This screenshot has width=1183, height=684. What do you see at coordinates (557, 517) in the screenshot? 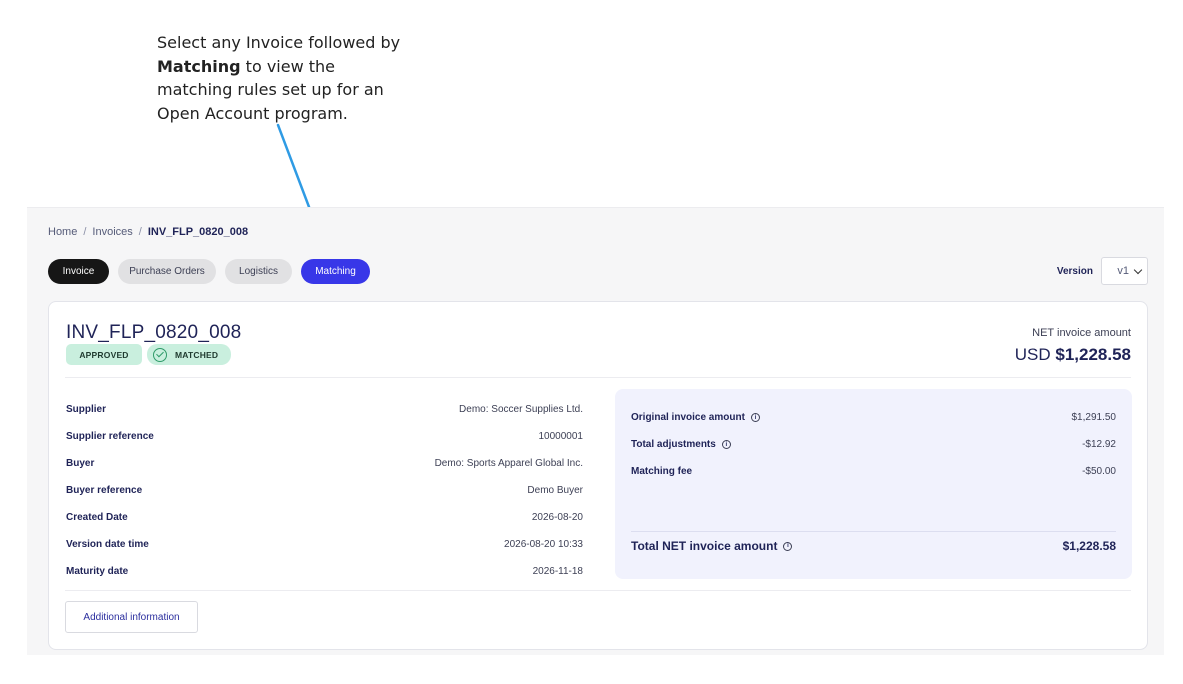
I see `detail-value: 2026-08-20` at bounding box center [557, 517].